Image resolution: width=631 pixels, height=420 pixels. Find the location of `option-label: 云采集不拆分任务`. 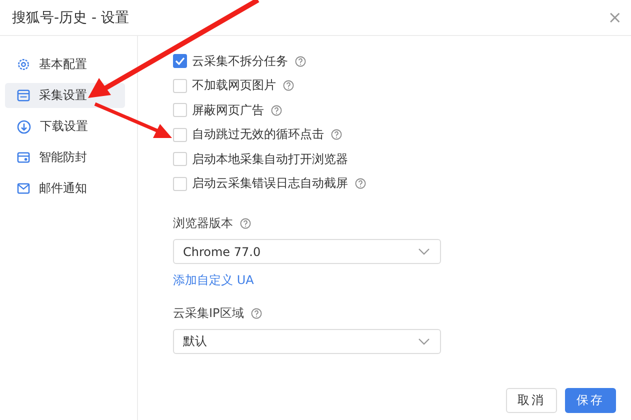

option-label: 云采集不拆分任务 is located at coordinates (240, 61).